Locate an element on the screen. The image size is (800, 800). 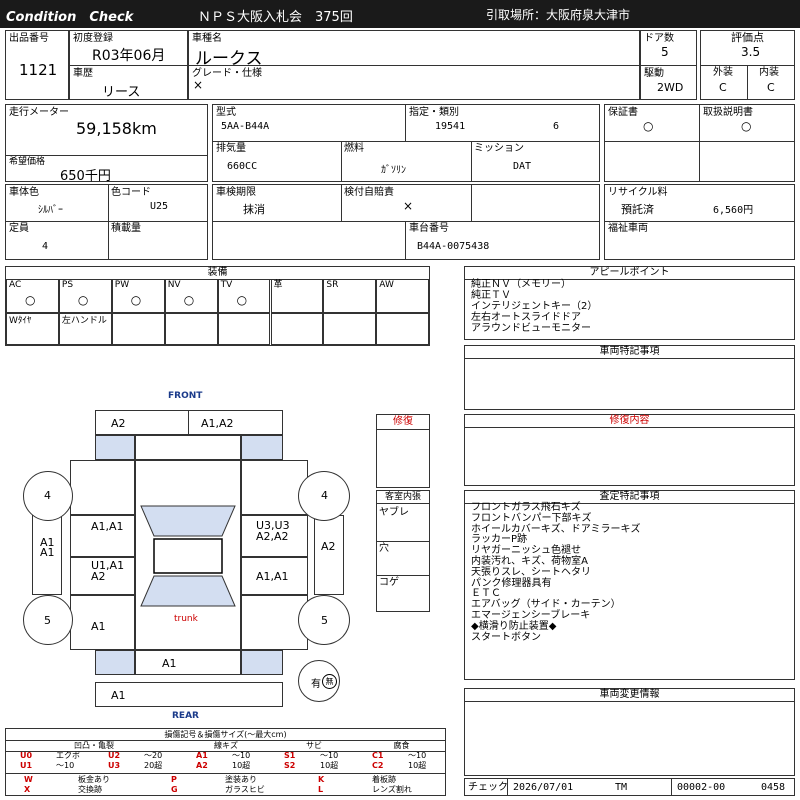
appeal-line: 純正ＮＶ（メモリー） is located at coordinates (521, 284).